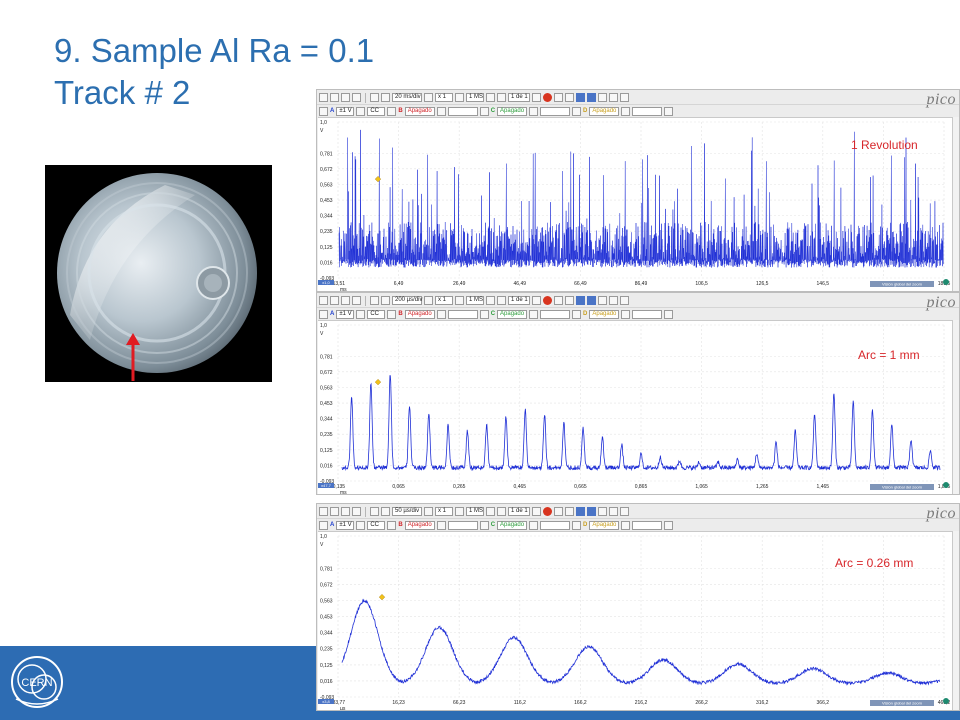  What do you see at coordinates (385, 97) in the screenshot?
I see `ruler-icon` at bounding box center [385, 97].